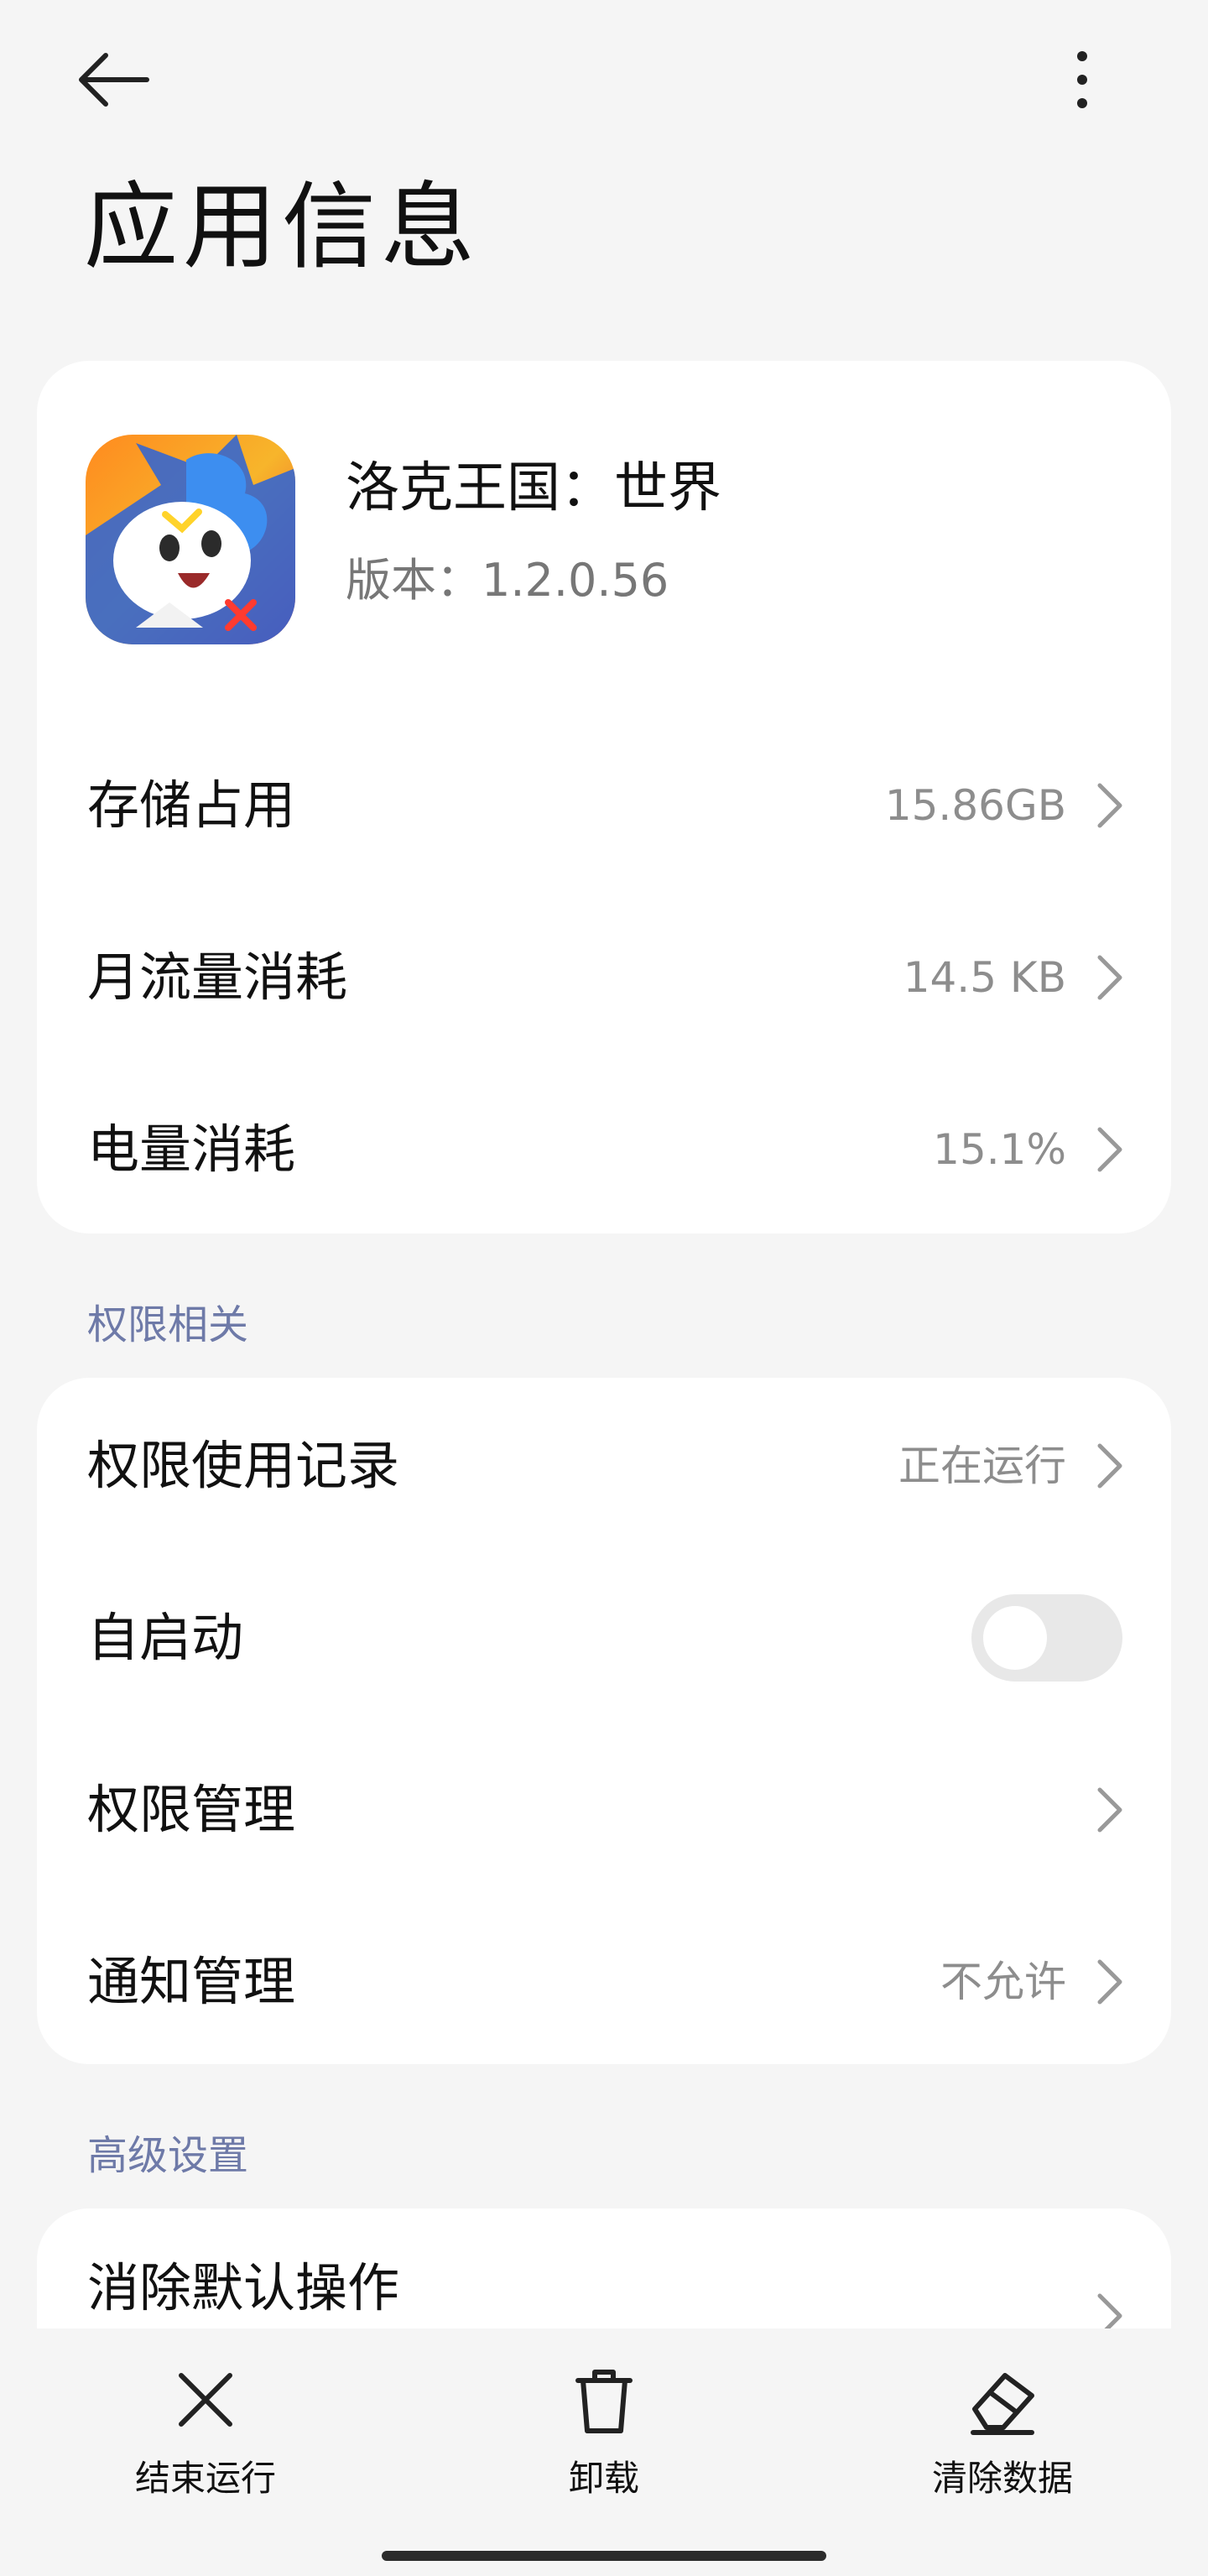 The height and width of the screenshot is (2576, 1208). Describe the element at coordinates (1003, 2404) in the screenshot. I see `eraser-icon` at that location.